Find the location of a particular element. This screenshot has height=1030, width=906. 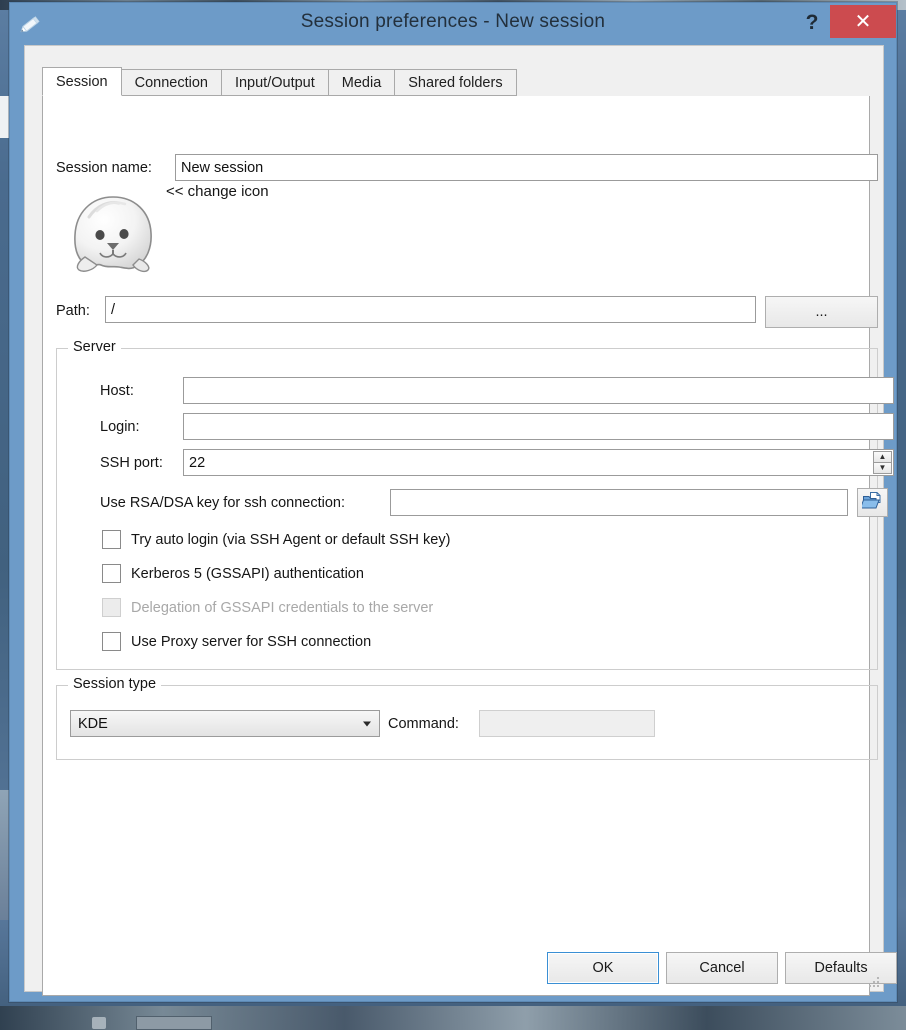

tab-media: Media is located at coordinates (361, 82).